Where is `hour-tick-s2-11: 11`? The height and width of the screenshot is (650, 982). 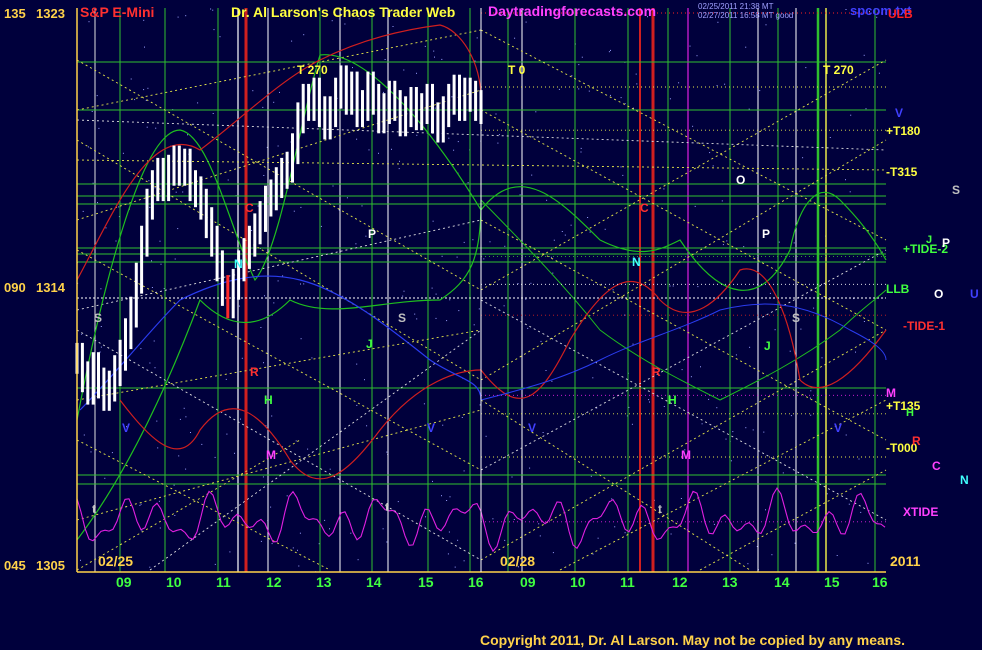
hour-tick-s2-11: 11 is located at coordinates (627, 582).